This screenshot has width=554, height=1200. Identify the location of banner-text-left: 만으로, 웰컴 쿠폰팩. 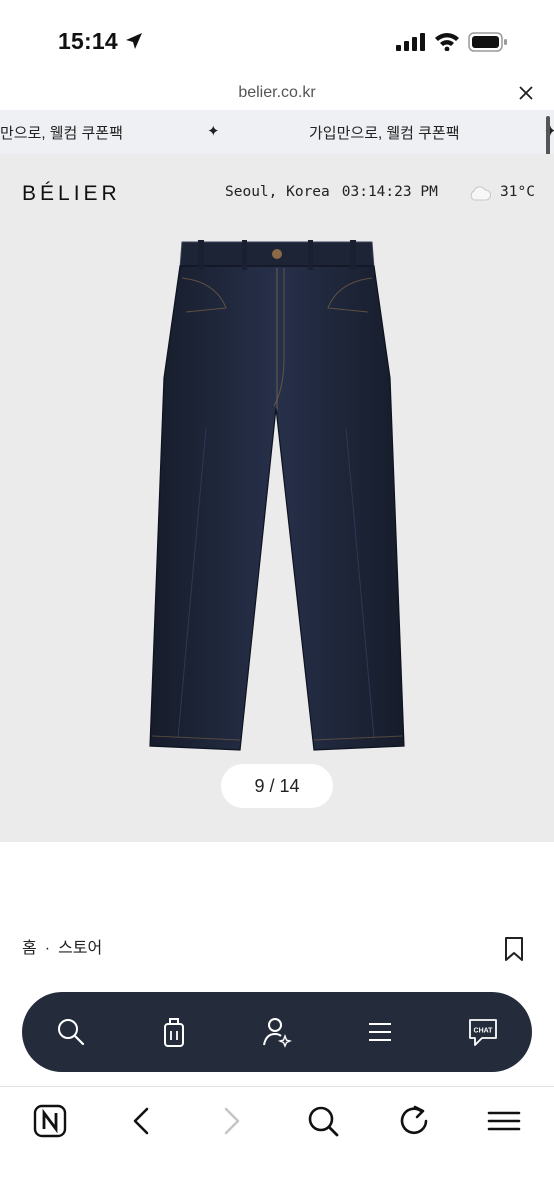
(61, 133).